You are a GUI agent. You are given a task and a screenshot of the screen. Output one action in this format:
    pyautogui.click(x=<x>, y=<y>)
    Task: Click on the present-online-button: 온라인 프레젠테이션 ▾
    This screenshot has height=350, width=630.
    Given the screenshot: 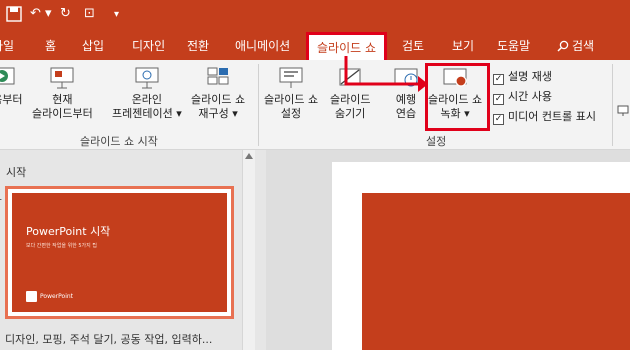 What is the action you would take?
    pyautogui.click(x=147, y=93)
    